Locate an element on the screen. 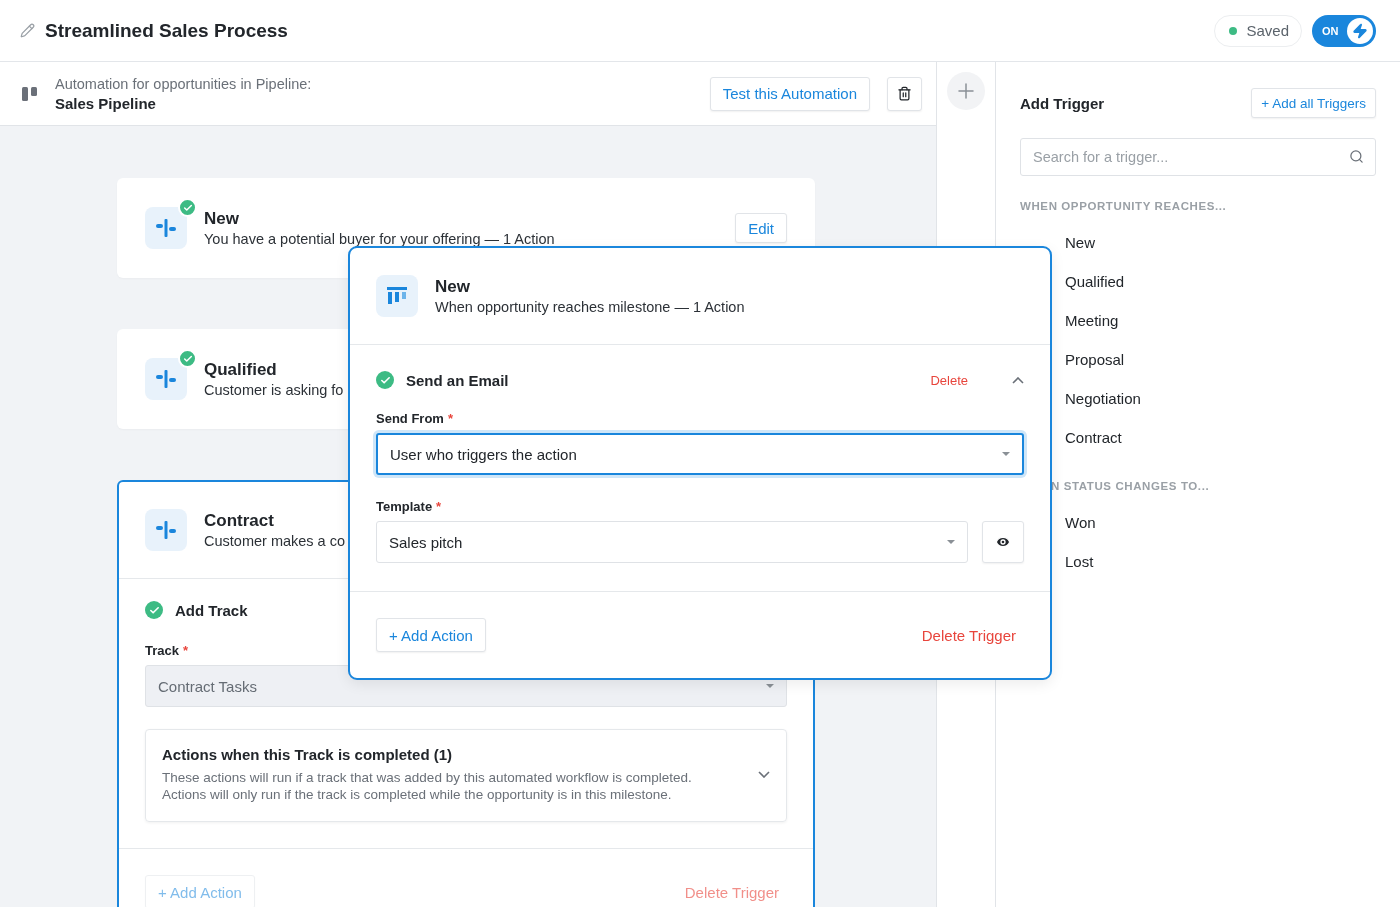  delete-button is located at coordinates (904, 93).